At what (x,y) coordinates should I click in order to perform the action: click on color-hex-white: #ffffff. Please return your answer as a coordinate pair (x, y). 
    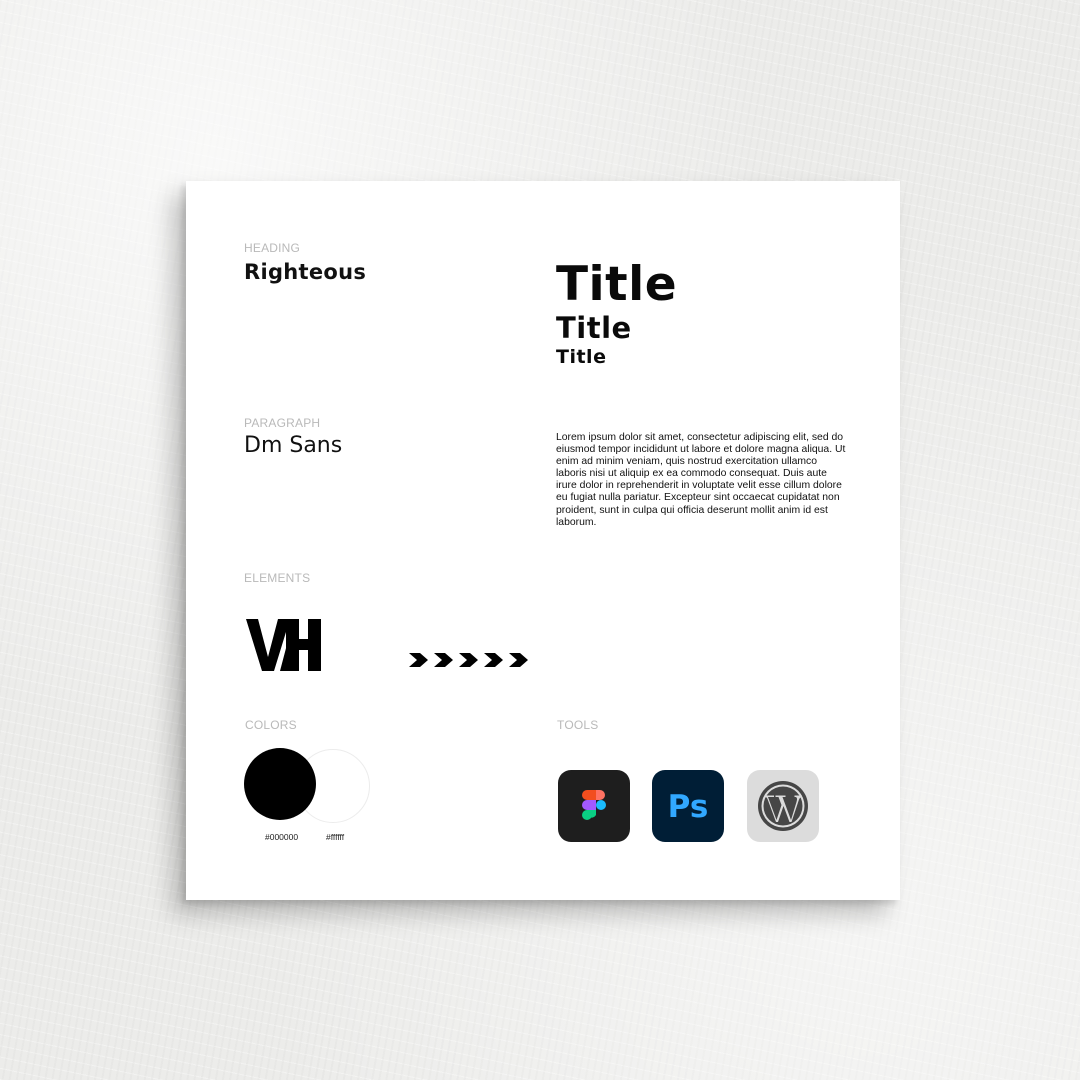
    Looking at the image, I should click on (335, 837).